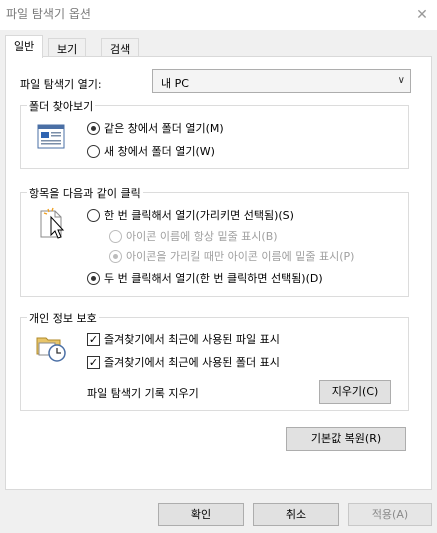 The height and width of the screenshot is (533, 437). Describe the element at coordinates (218, 15) in the screenshot. I see `title-bar: 파일 탐색기 옵션 ✕` at that location.